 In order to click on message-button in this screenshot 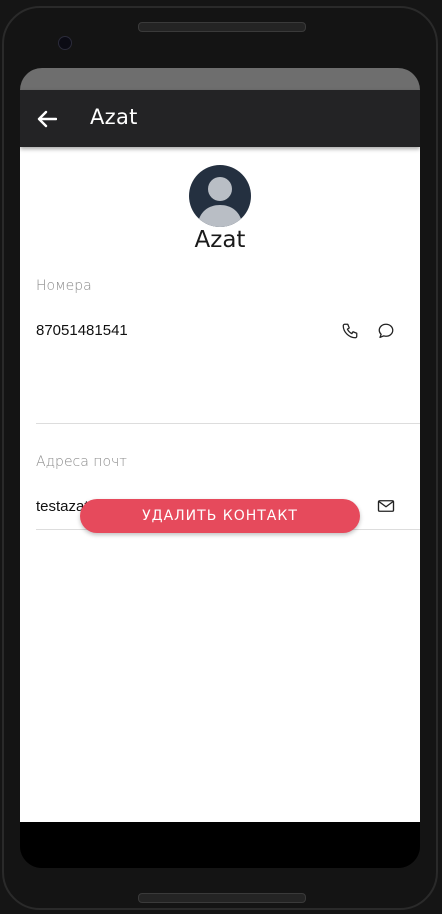, I will do `click(386, 331)`.